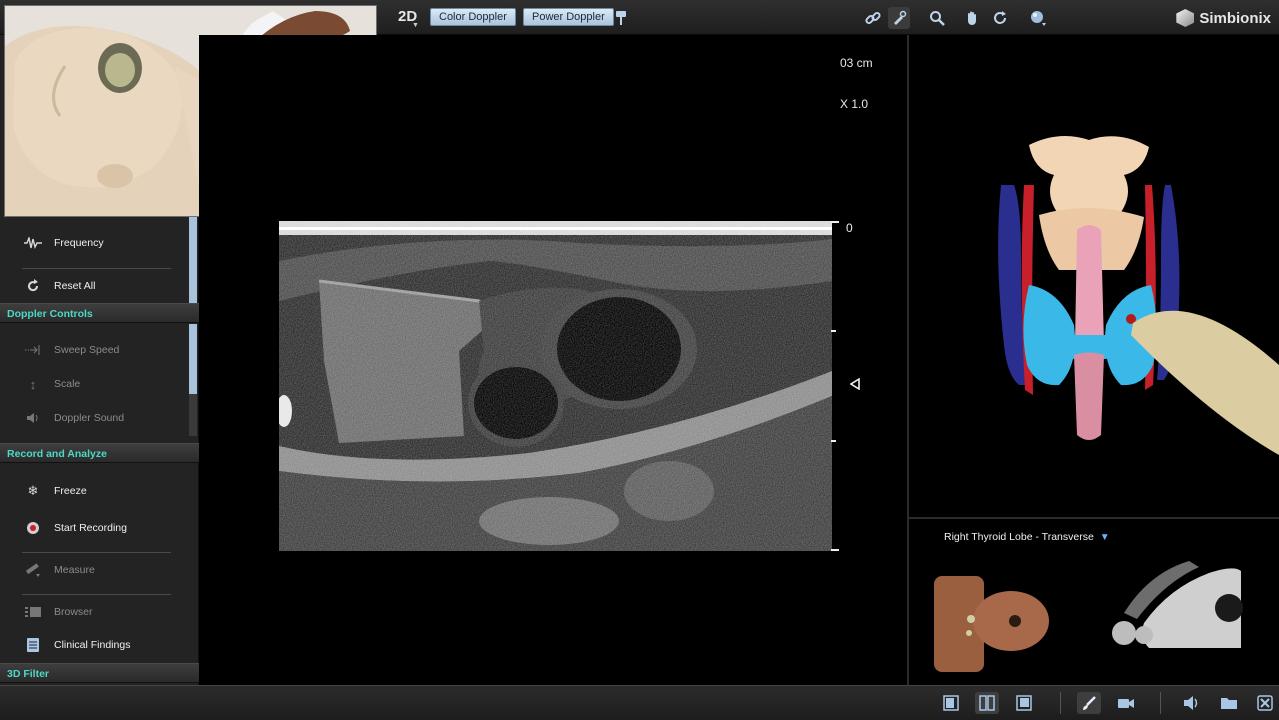 The height and width of the screenshot is (720, 1279). What do you see at coordinates (79, 243) in the screenshot?
I see `frequency-label: Frequency` at bounding box center [79, 243].